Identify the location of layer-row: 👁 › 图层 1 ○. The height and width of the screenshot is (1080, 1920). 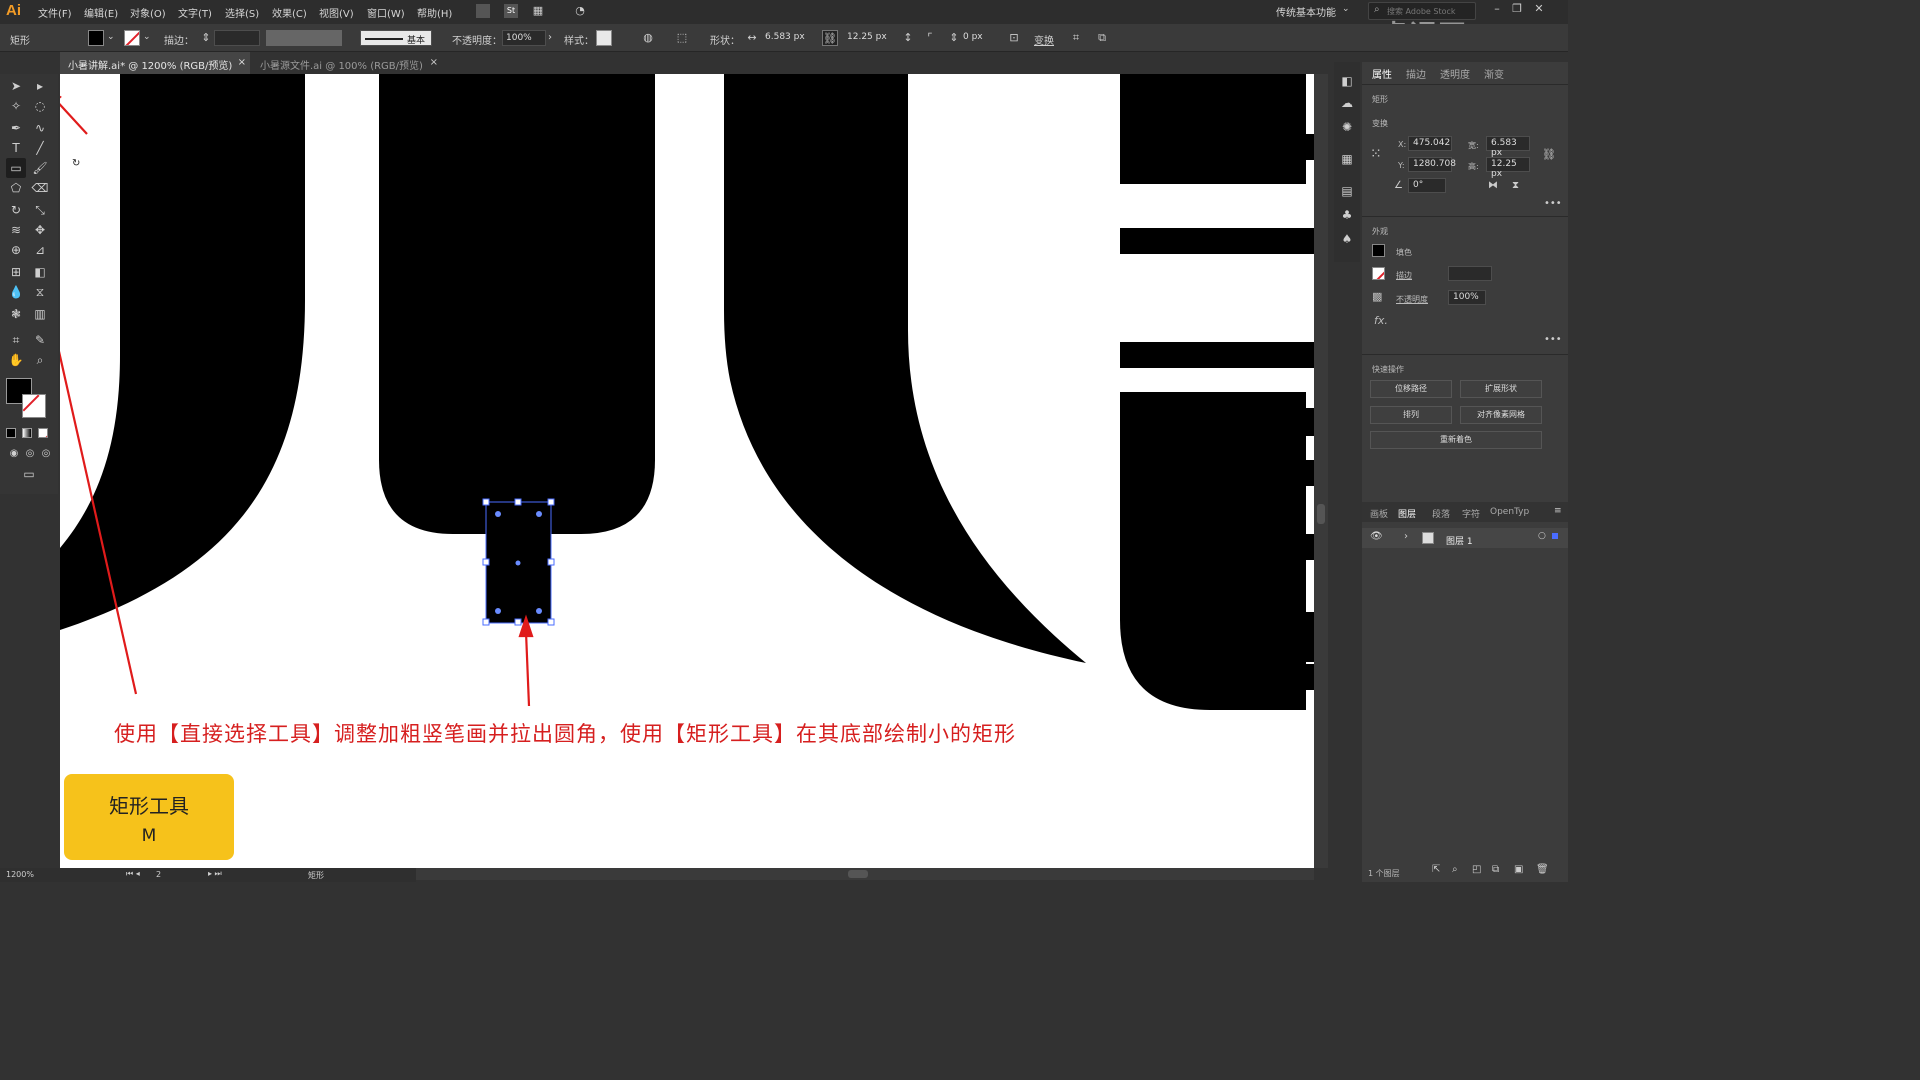
(1465, 538).